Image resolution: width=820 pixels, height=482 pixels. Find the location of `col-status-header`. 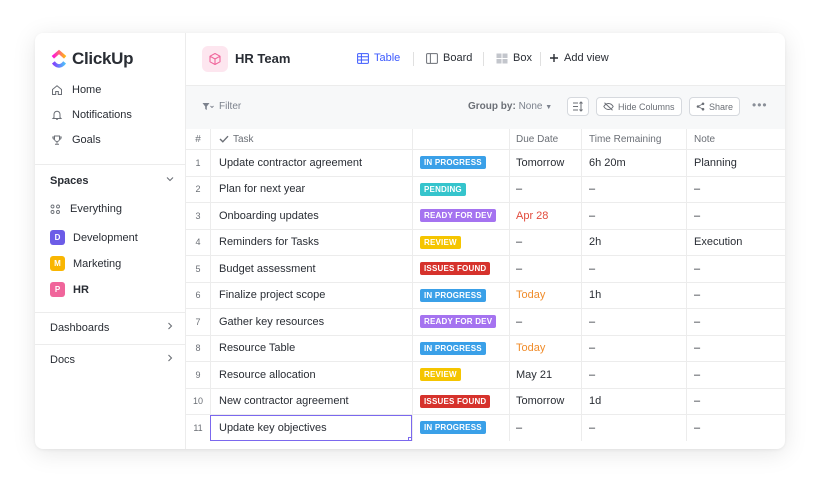

col-status-header is located at coordinates (460, 139).